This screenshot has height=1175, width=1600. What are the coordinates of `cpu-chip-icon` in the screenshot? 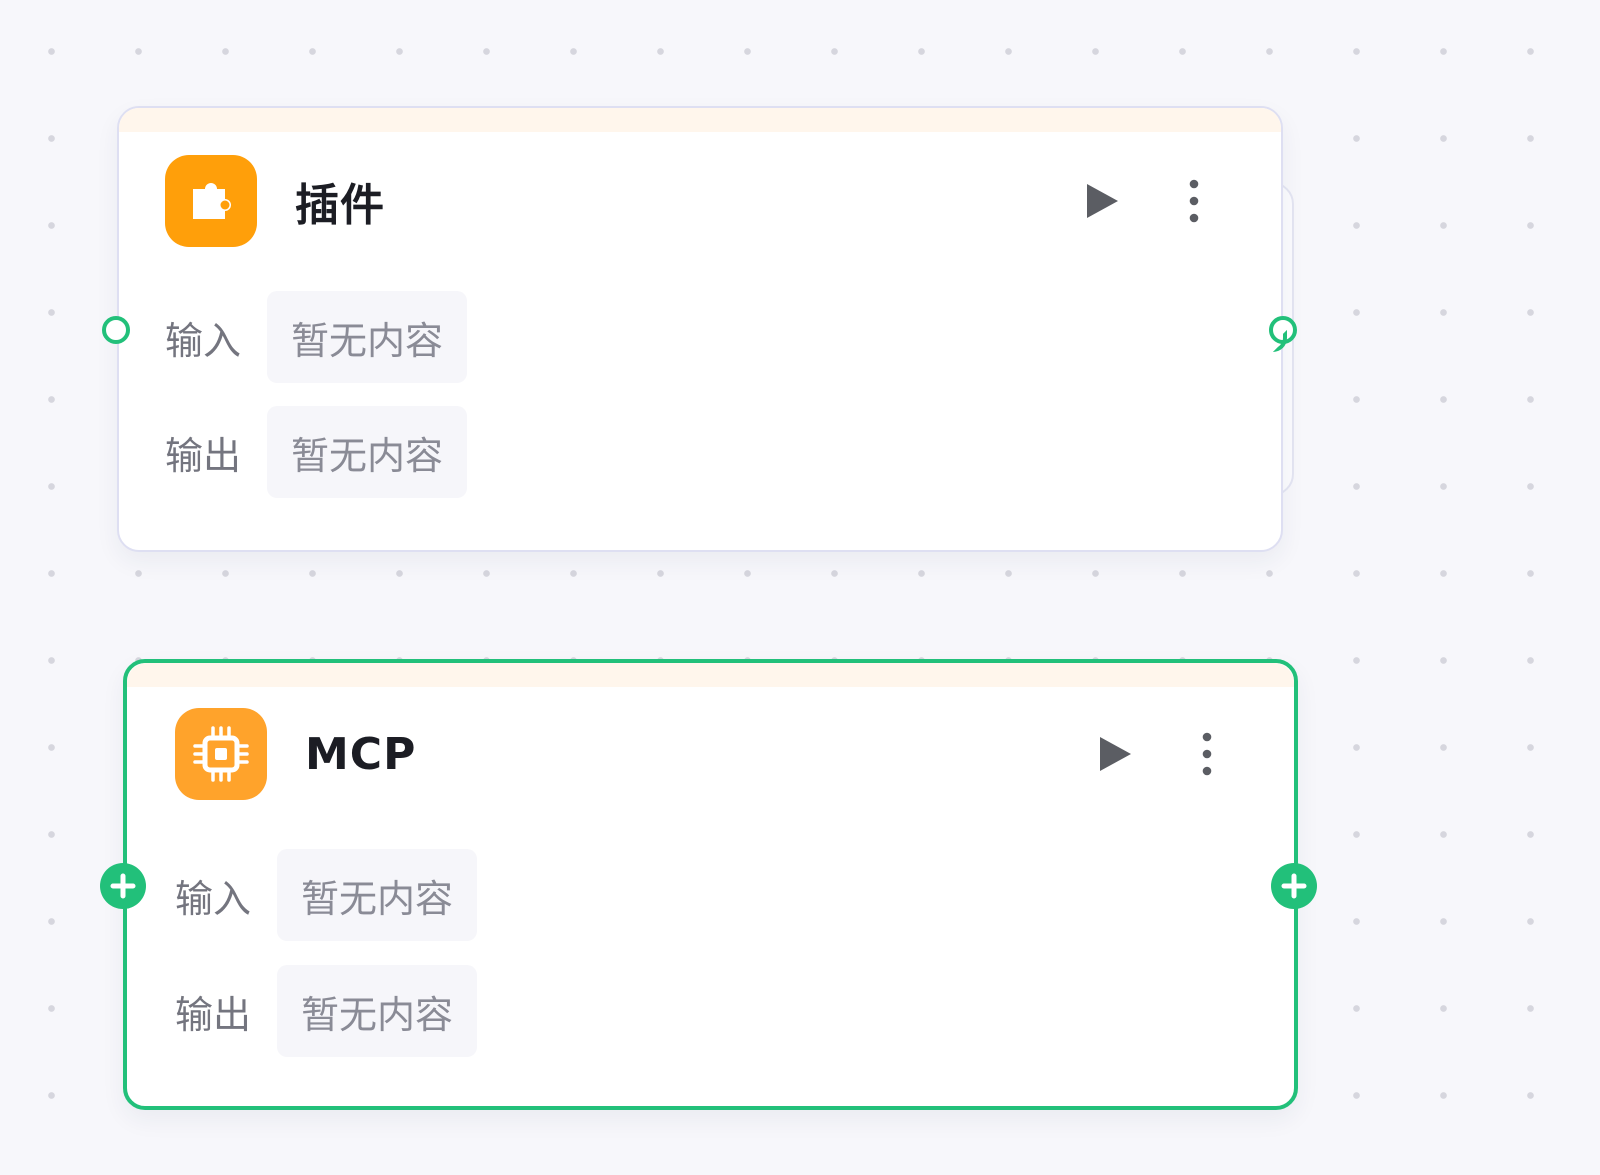 It's located at (221, 754).